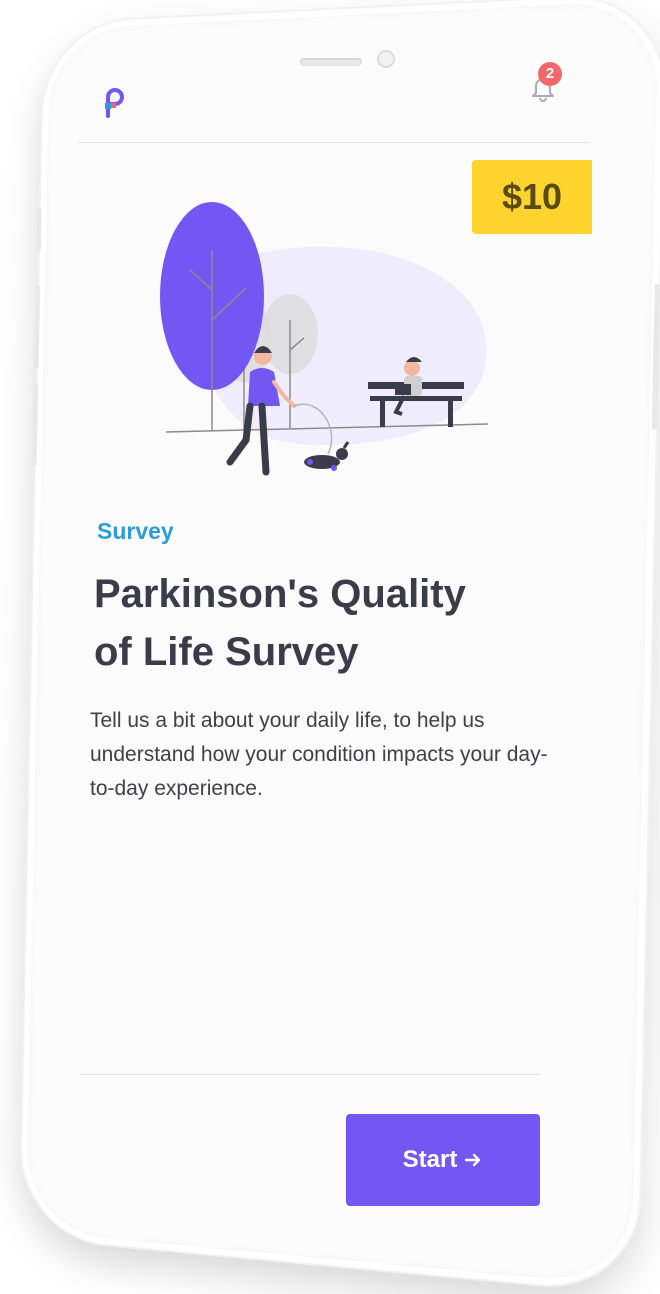 The width and height of the screenshot is (660, 1294). What do you see at coordinates (334, 112) in the screenshot?
I see `app-header` at bounding box center [334, 112].